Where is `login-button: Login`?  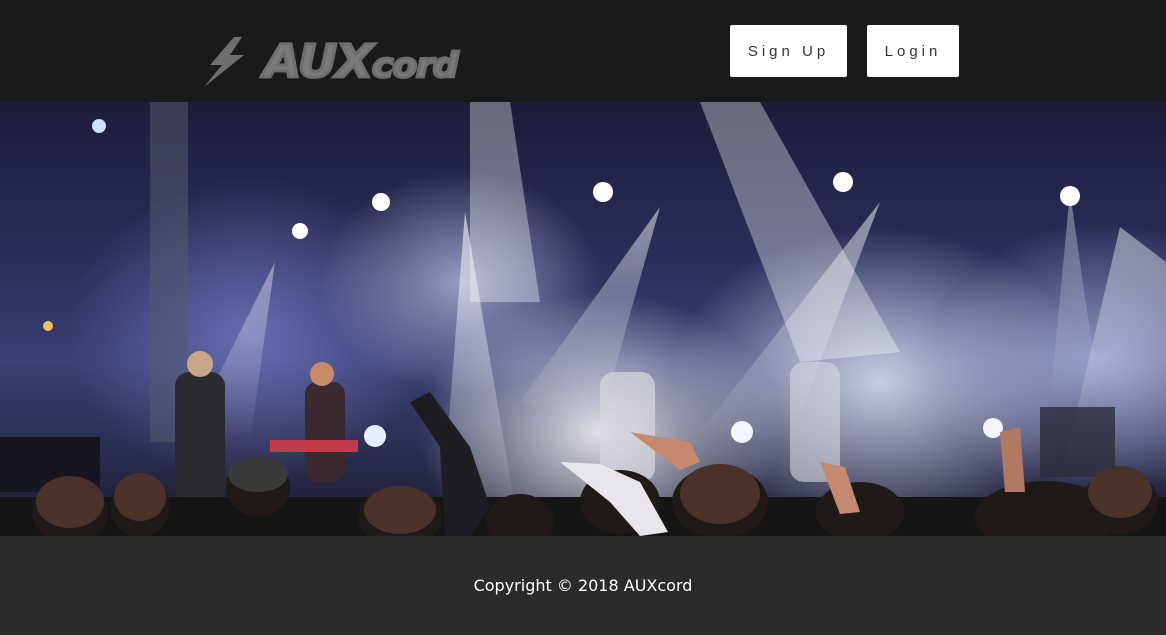 login-button: Login is located at coordinates (913, 51).